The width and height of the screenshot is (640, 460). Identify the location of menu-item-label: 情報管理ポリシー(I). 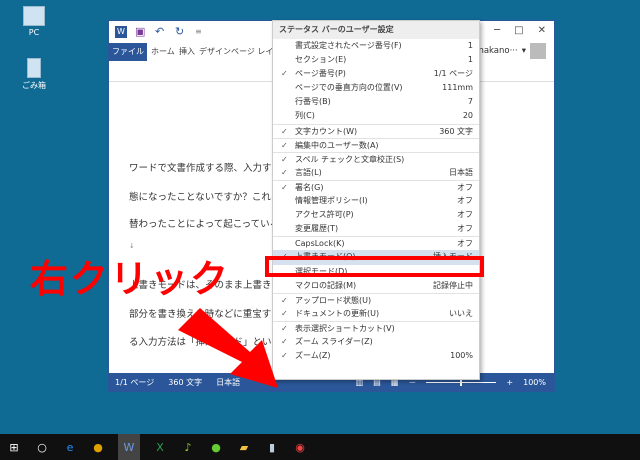
(331, 201).